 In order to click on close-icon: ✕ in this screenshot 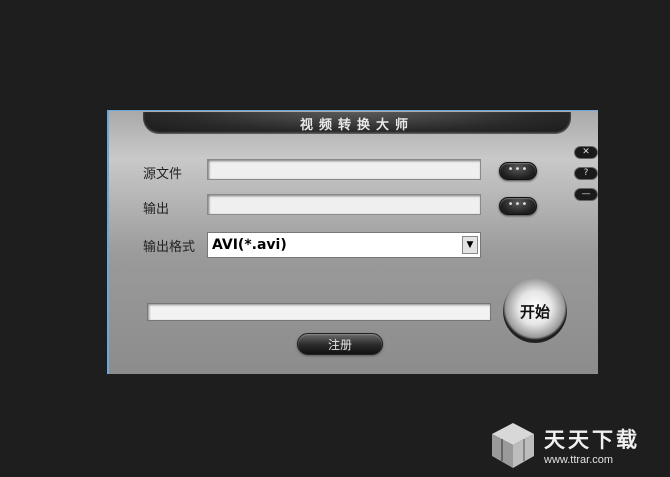, I will do `click(586, 152)`.